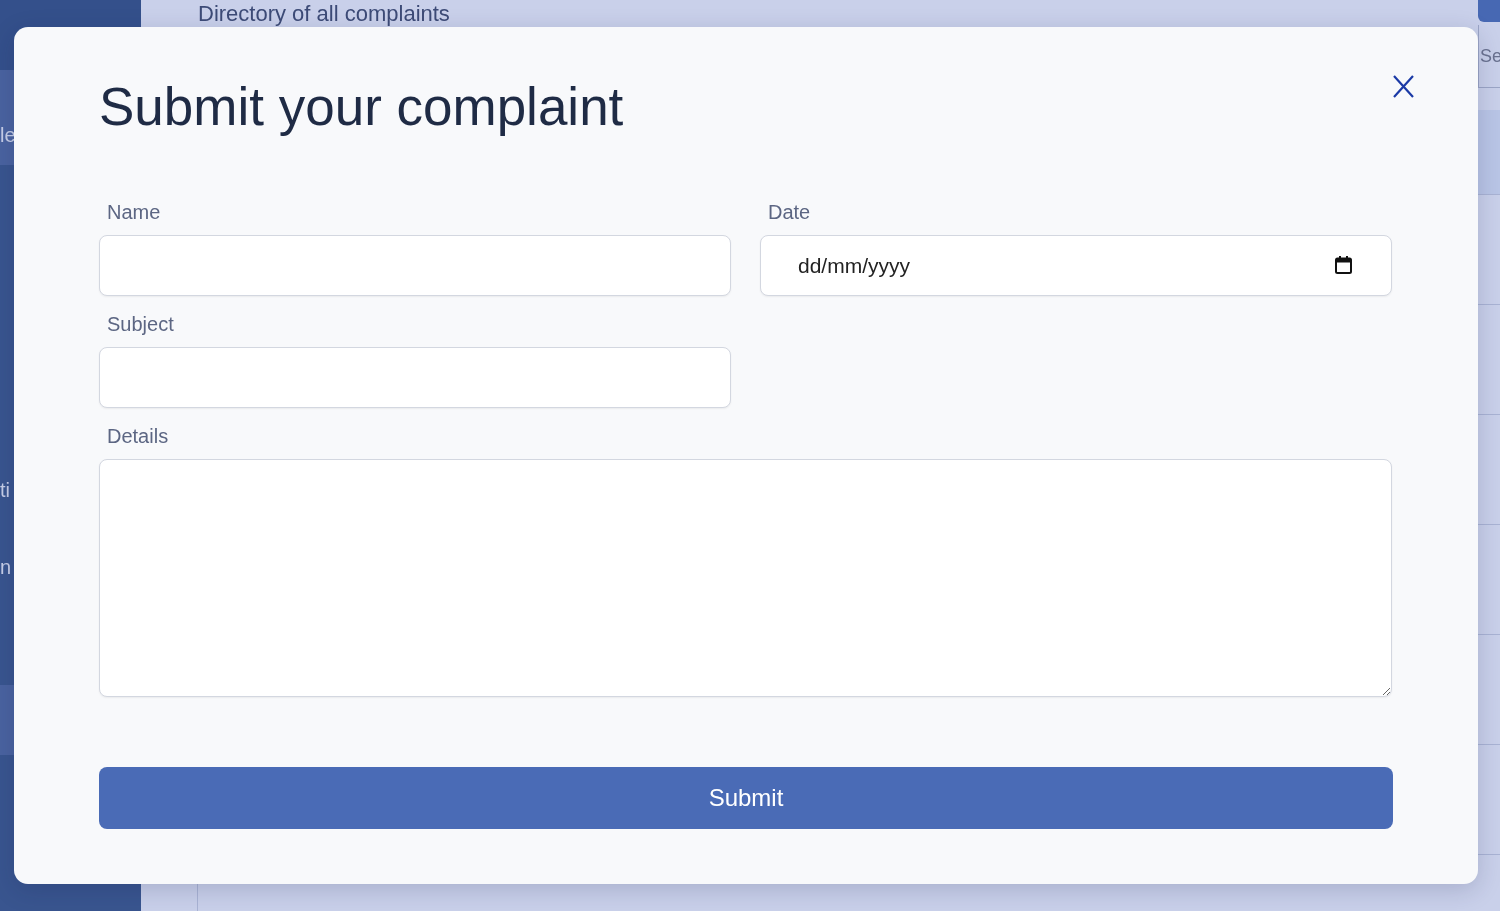  What do you see at coordinates (1343, 265) in the screenshot?
I see `calendar-icon` at bounding box center [1343, 265].